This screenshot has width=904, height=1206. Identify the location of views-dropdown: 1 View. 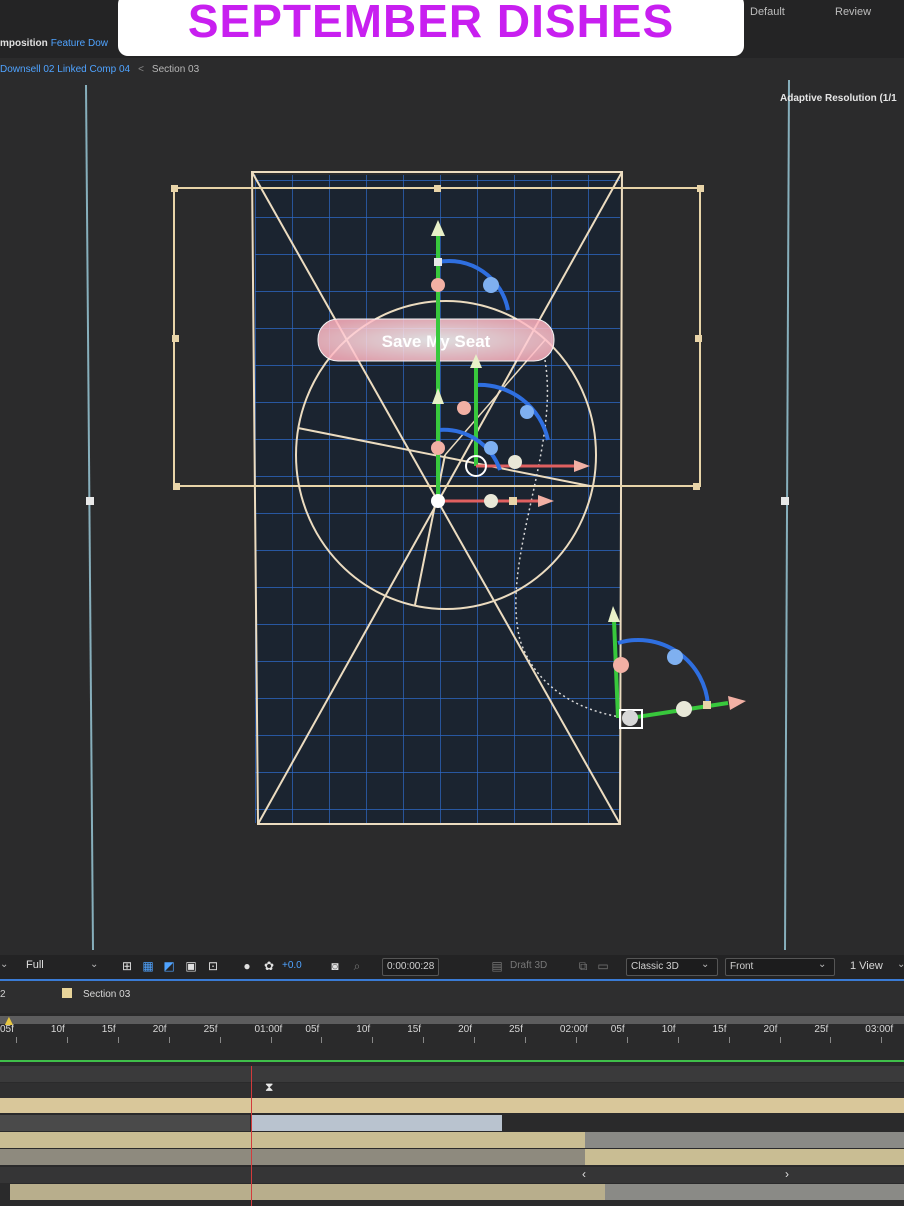
(866, 966).